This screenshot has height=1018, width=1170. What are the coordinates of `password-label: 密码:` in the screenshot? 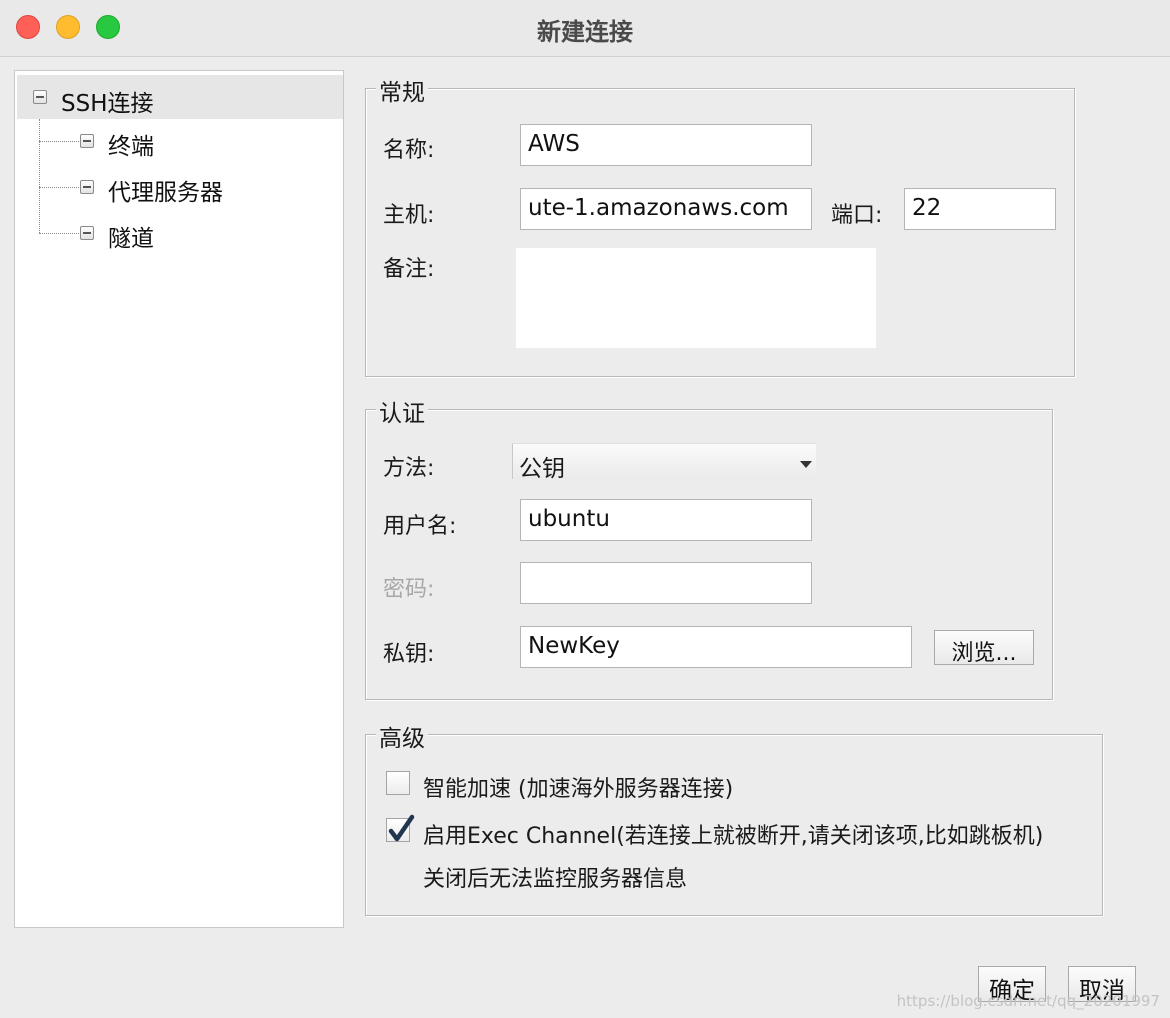 It's located at (409, 589).